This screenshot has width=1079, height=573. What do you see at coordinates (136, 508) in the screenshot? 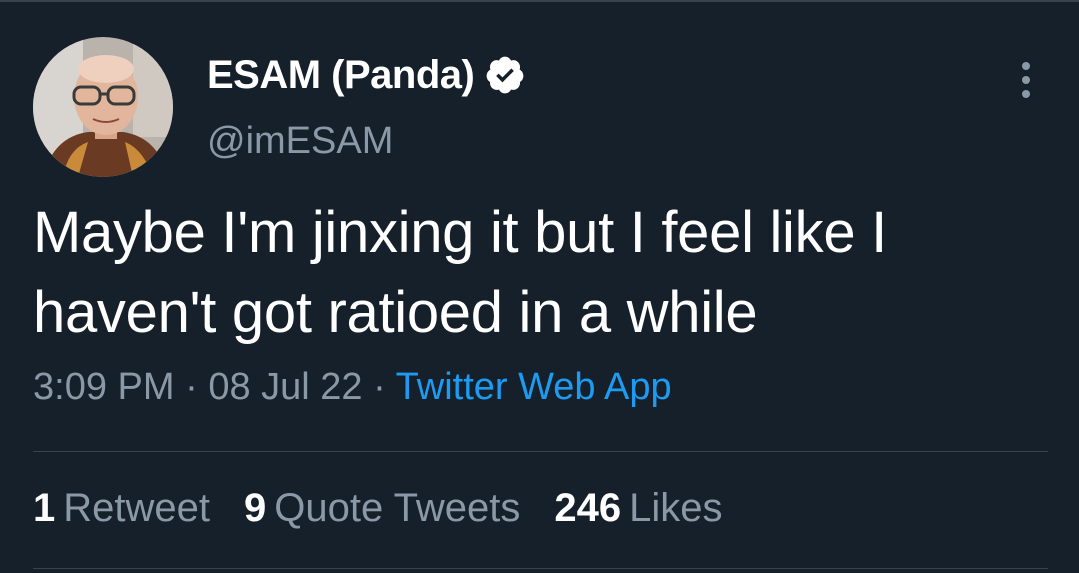
I see `retweet-label: Retweet` at bounding box center [136, 508].